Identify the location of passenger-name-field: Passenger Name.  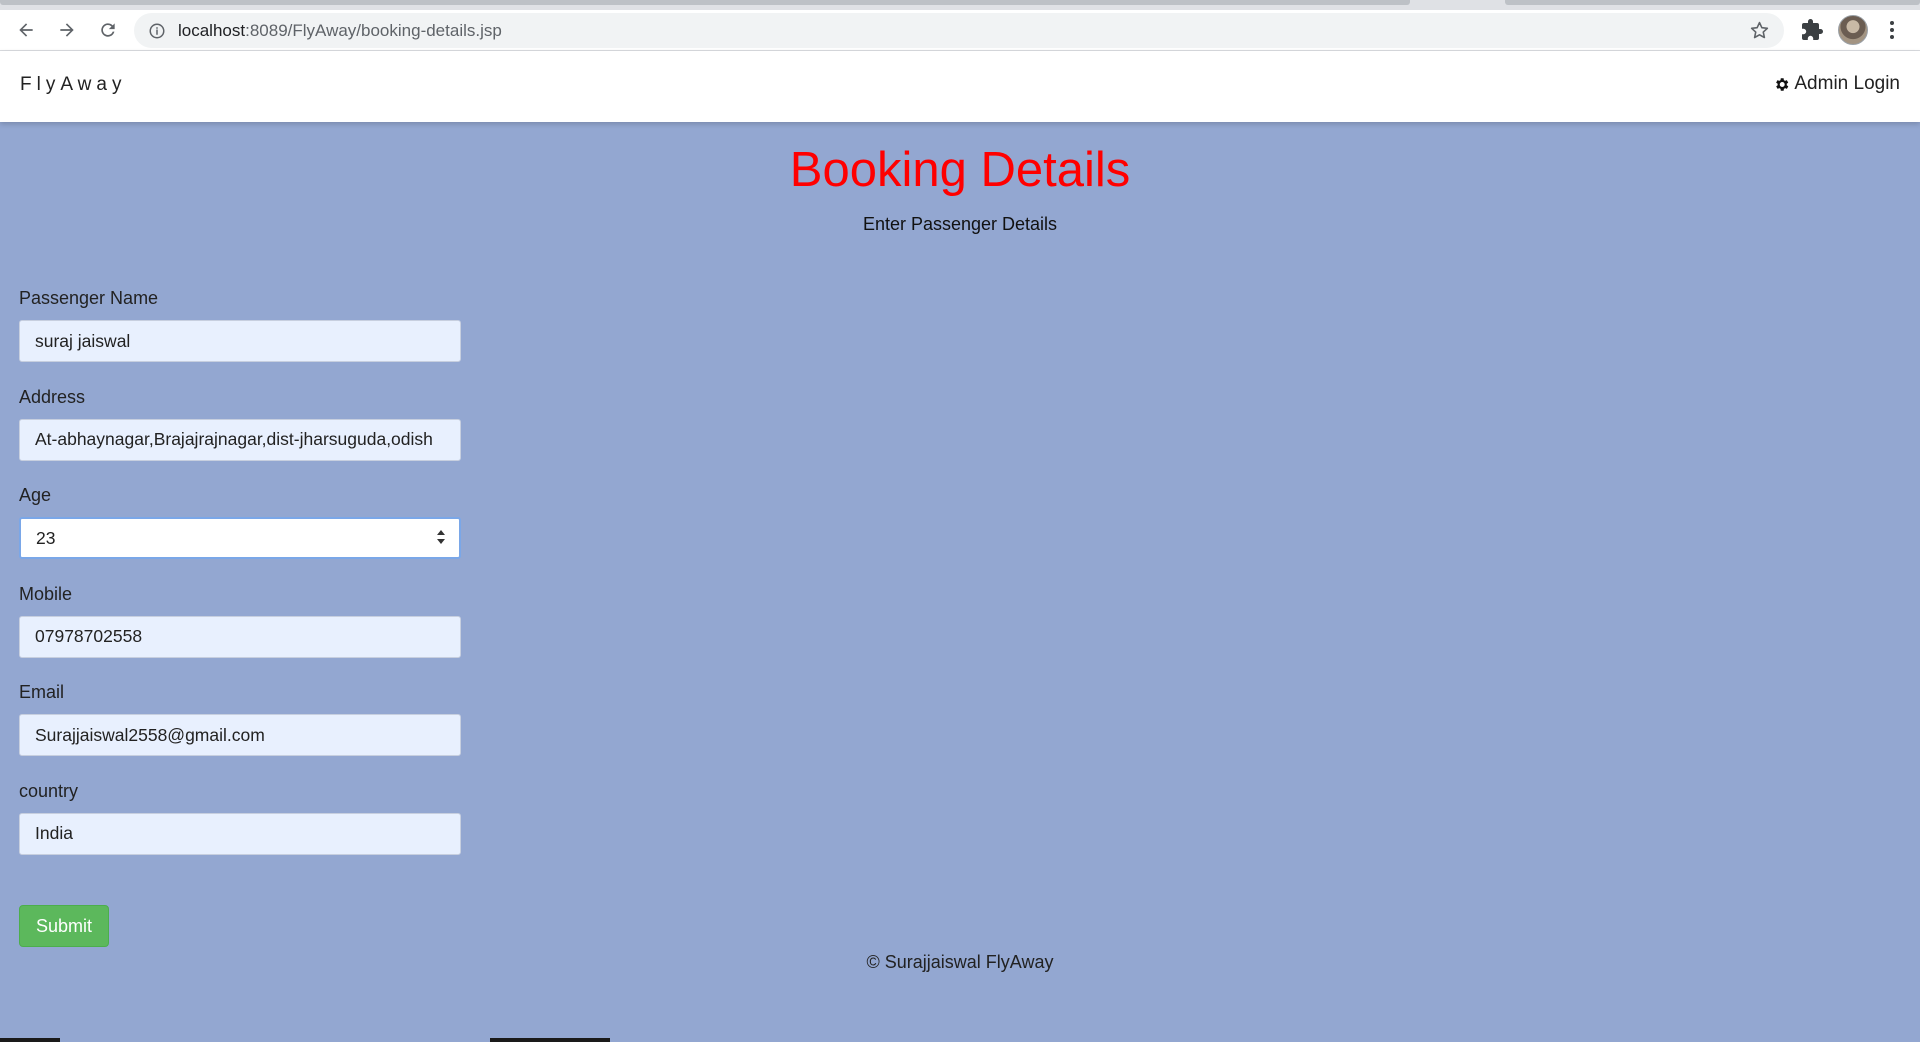
(240, 336).